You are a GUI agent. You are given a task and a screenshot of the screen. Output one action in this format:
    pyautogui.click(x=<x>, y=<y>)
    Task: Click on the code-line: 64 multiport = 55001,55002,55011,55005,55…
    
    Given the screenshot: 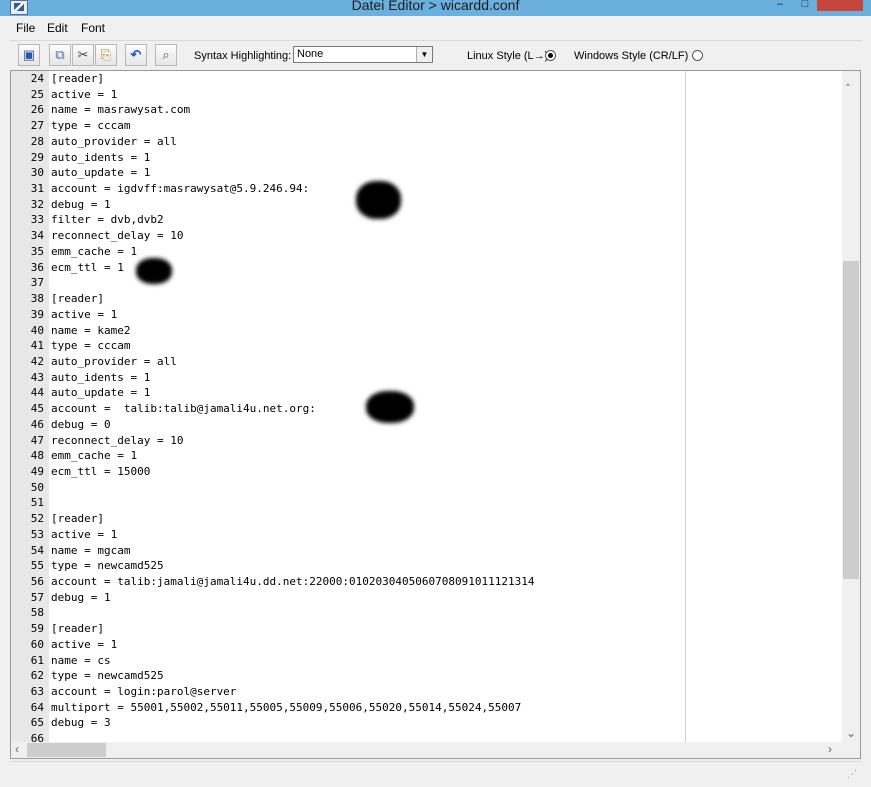 What is the action you would take?
    pyautogui.click(x=357, y=708)
    